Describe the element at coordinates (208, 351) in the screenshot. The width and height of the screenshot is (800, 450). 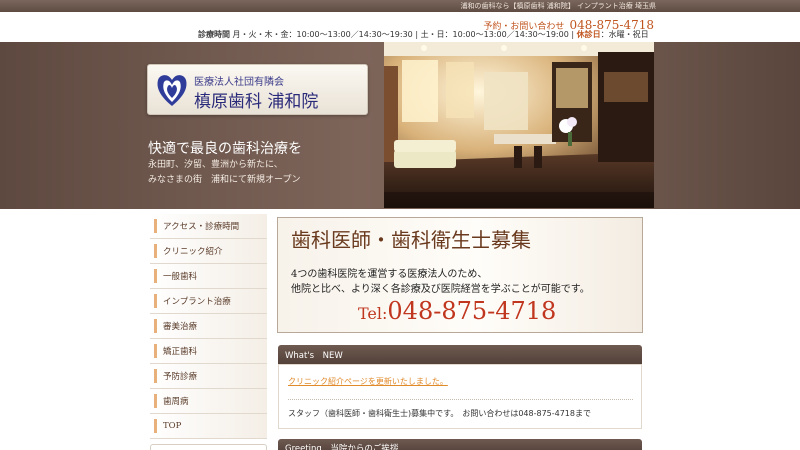
I see `nav-item-orthodontics: 矯正歯科` at that location.